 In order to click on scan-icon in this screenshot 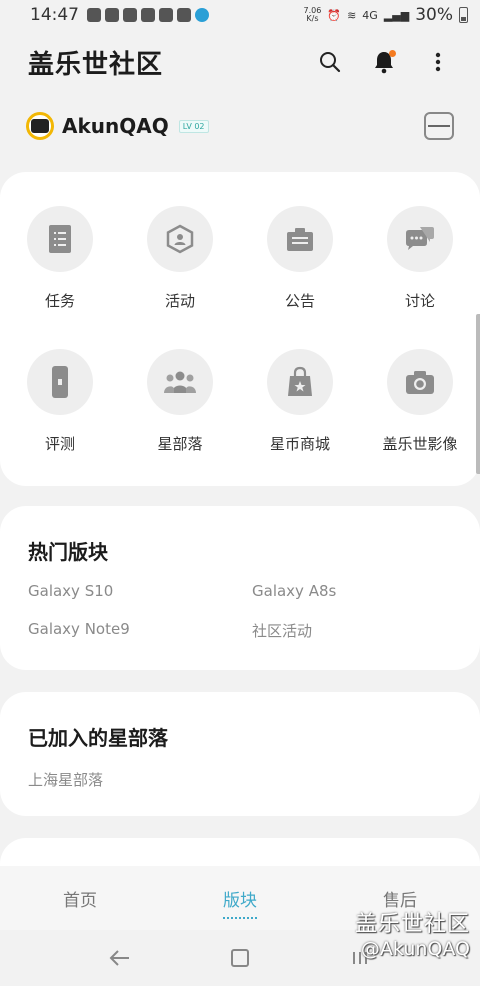, I will do `click(439, 126)`.